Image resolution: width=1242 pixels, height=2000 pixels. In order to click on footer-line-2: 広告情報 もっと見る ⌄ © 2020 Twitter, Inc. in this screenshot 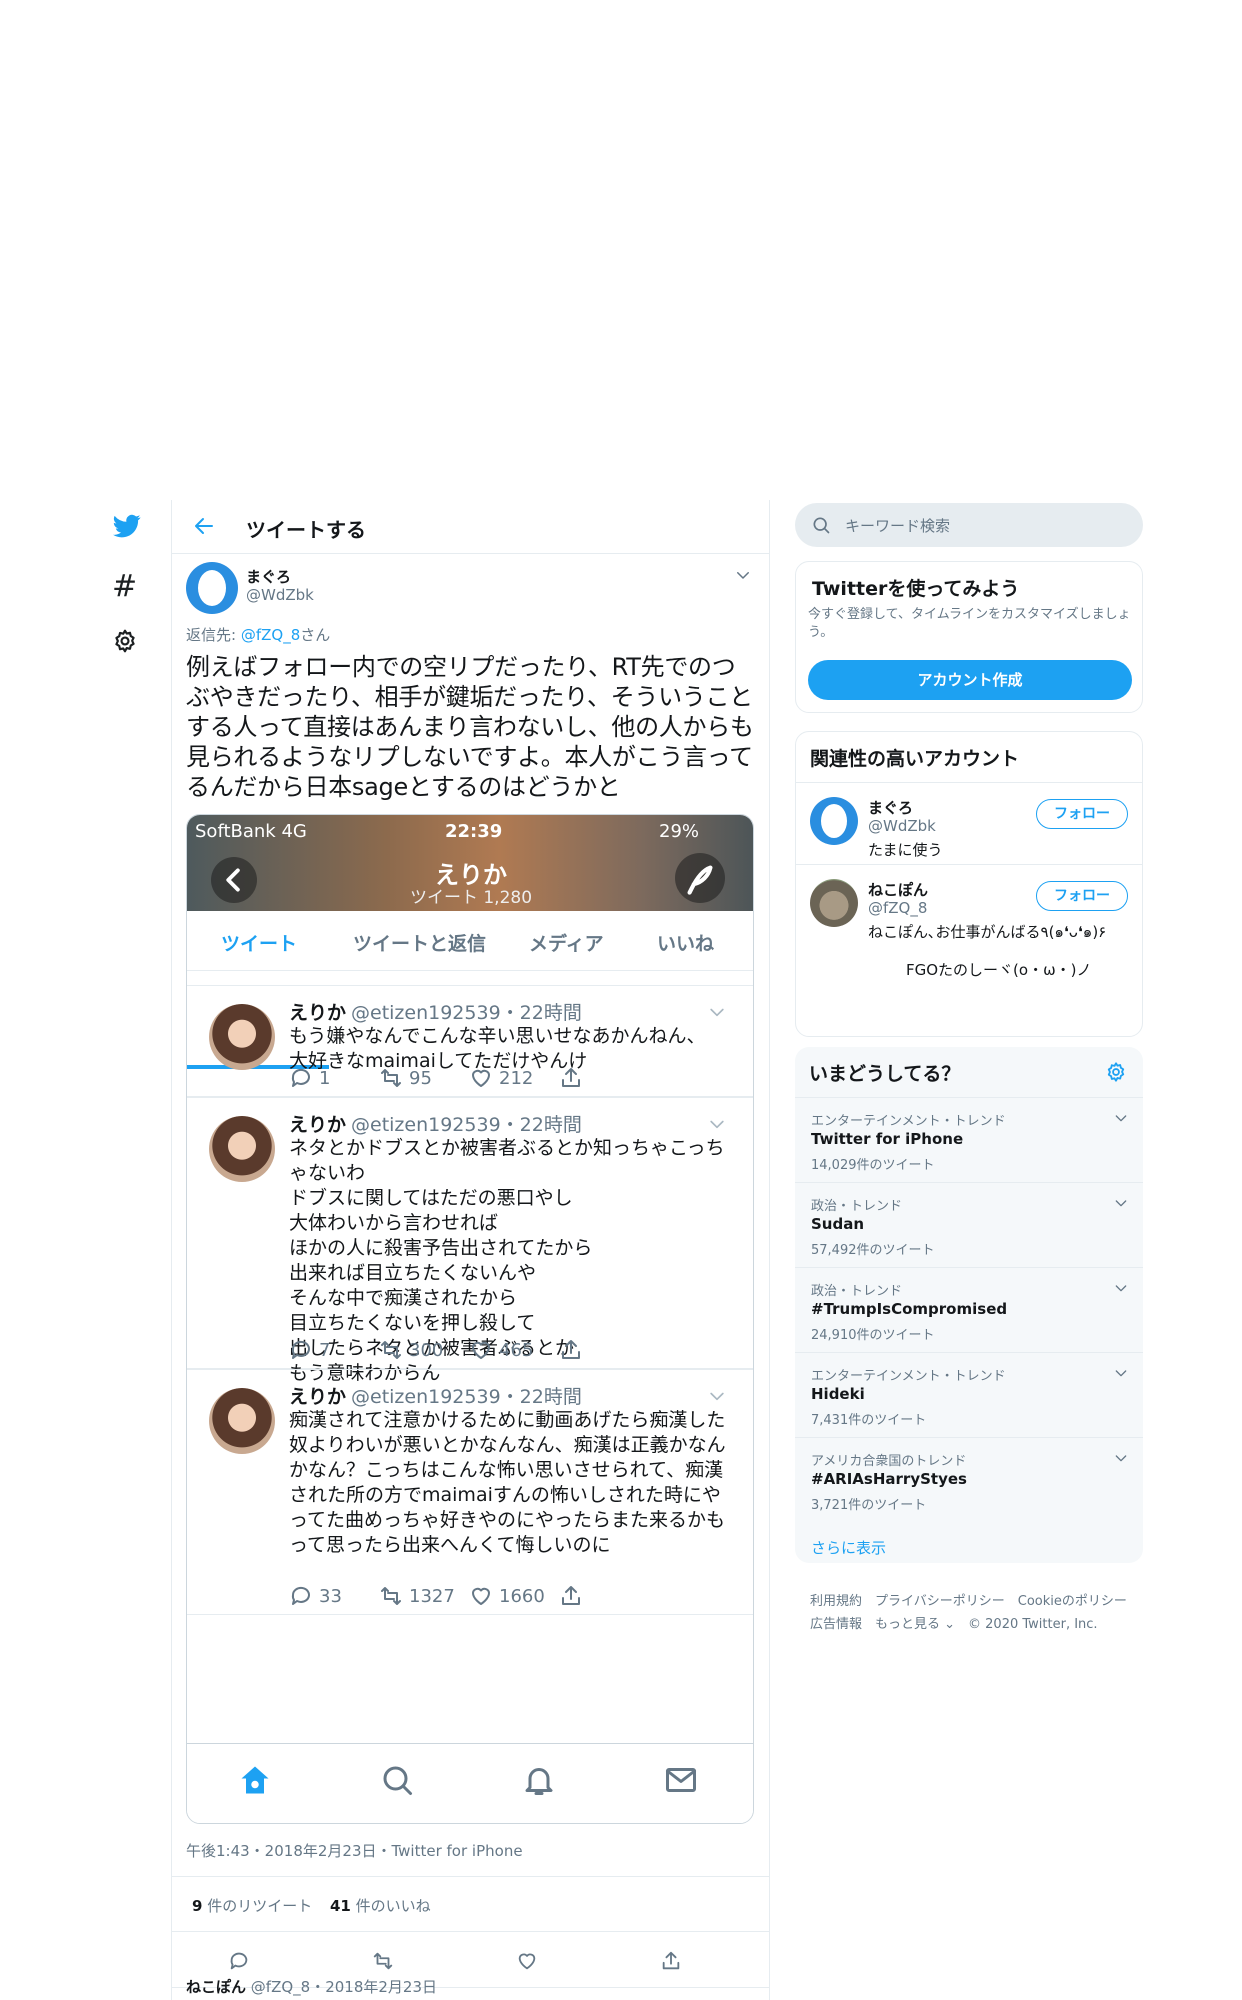, I will do `click(975, 1624)`.